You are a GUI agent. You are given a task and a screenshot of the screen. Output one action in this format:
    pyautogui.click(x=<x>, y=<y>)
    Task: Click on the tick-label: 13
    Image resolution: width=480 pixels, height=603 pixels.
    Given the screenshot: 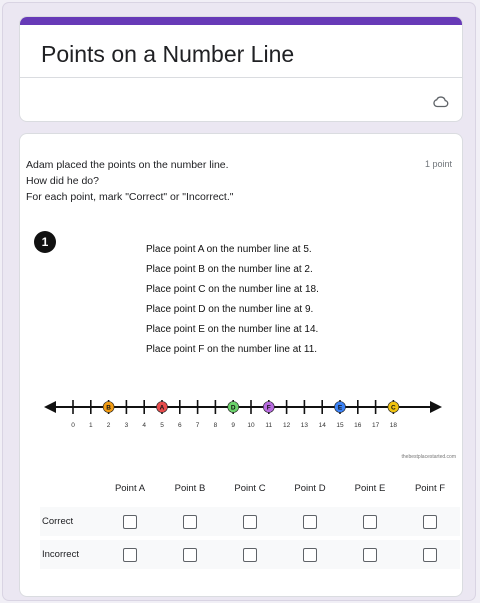 What is the action you would take?
    pyautogui.click(x=305, y=425)
    